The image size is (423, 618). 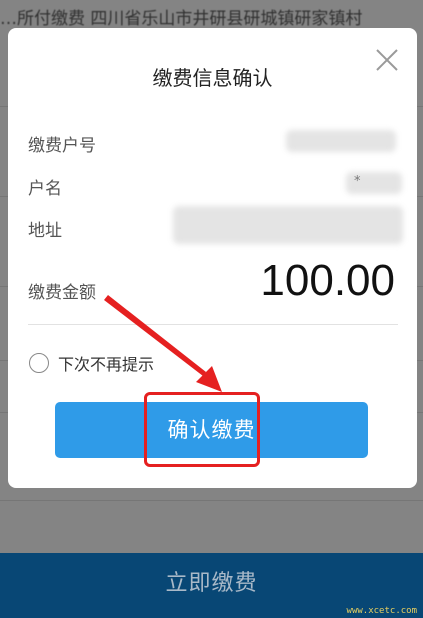 What do you see at coordinates (45, 231) in the screenshot?
I see `address-label: 地址` at bounding box center [45, 231].